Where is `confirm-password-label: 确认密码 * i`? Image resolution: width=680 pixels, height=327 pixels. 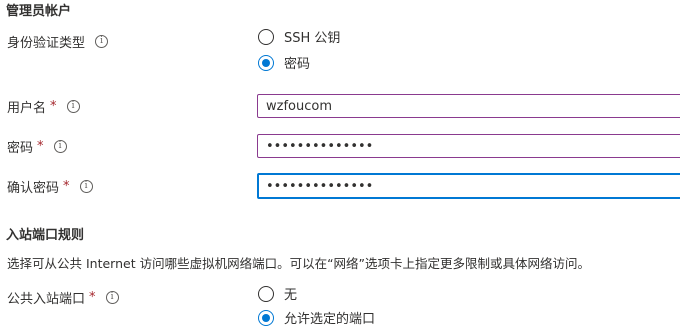 confirm-password-label: 确认密码 * i is located at coordinates (50, 186).